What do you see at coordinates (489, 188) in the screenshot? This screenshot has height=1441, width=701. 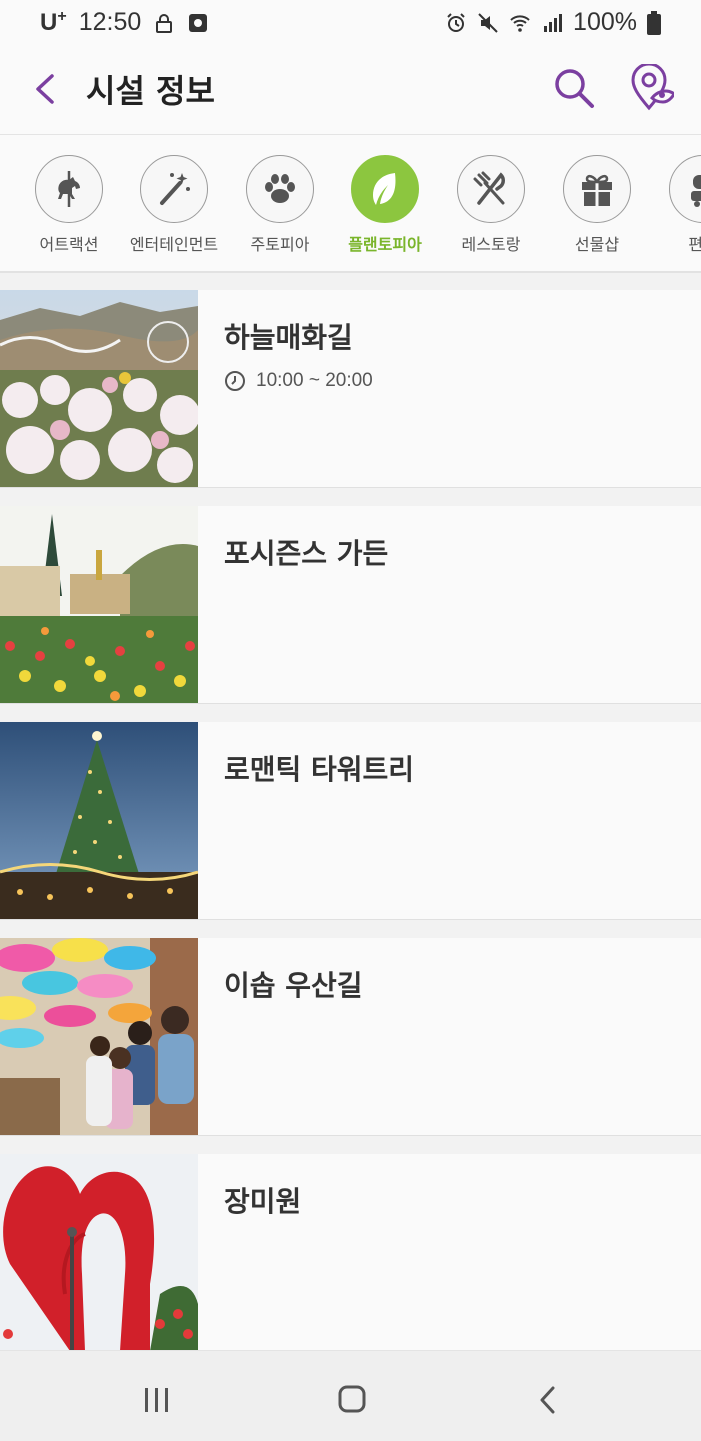 I see `fork-knife-icon` at bounding box center [489, 188].